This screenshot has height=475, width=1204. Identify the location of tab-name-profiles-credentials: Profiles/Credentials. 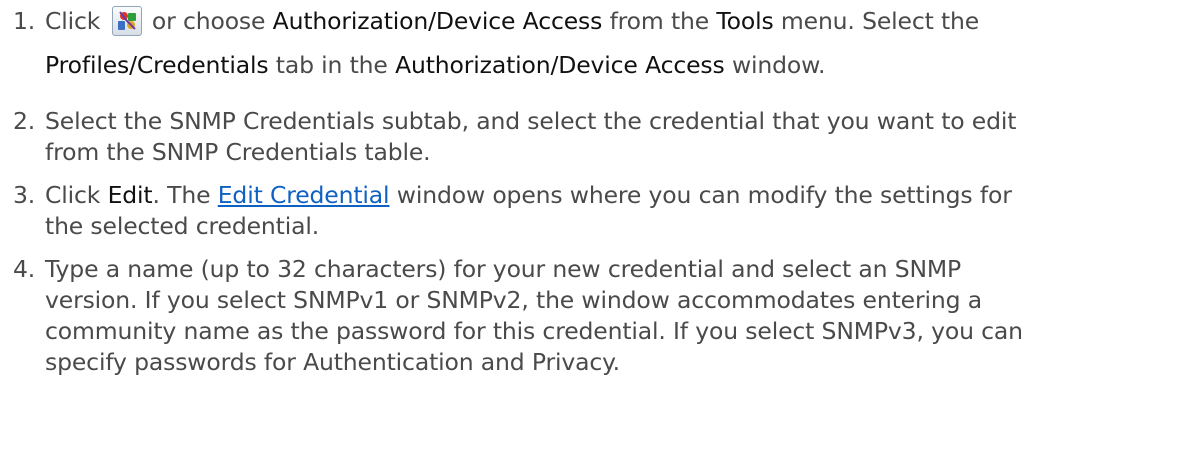
(157, 65).